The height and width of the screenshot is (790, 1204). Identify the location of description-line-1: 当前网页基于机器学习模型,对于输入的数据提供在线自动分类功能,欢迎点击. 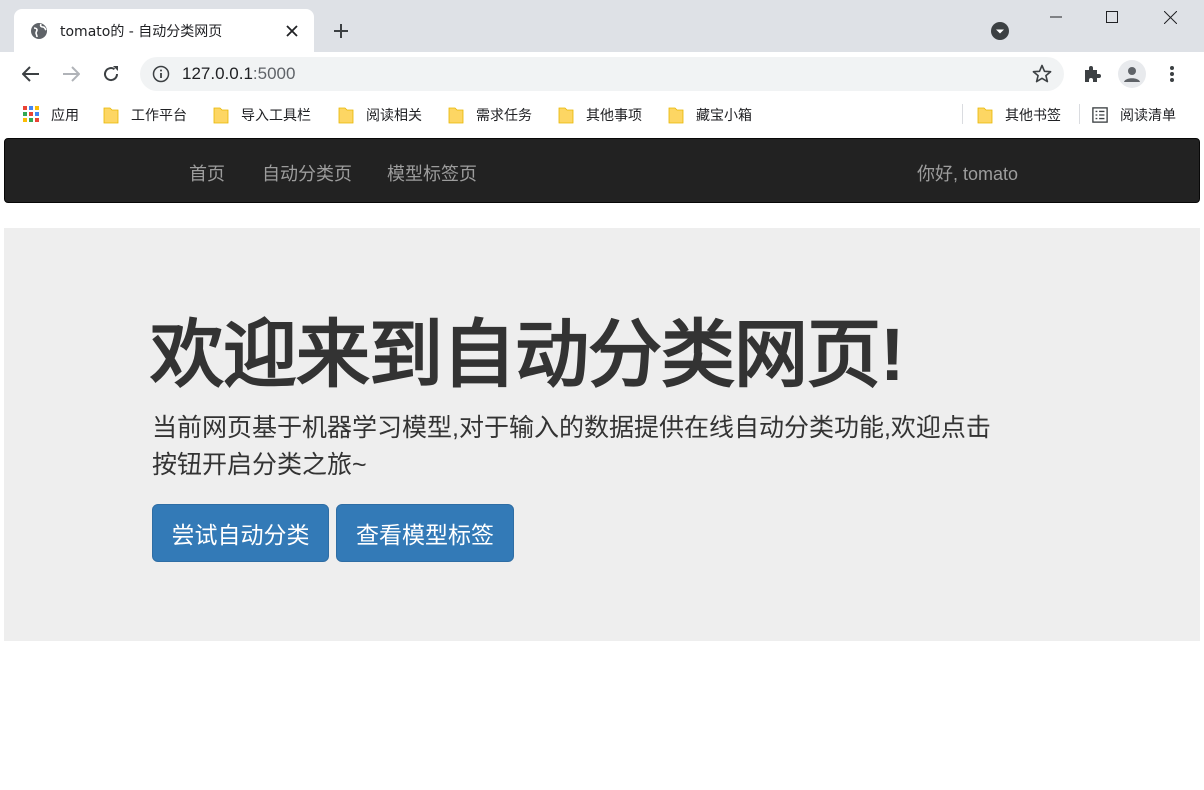
(571, 428).